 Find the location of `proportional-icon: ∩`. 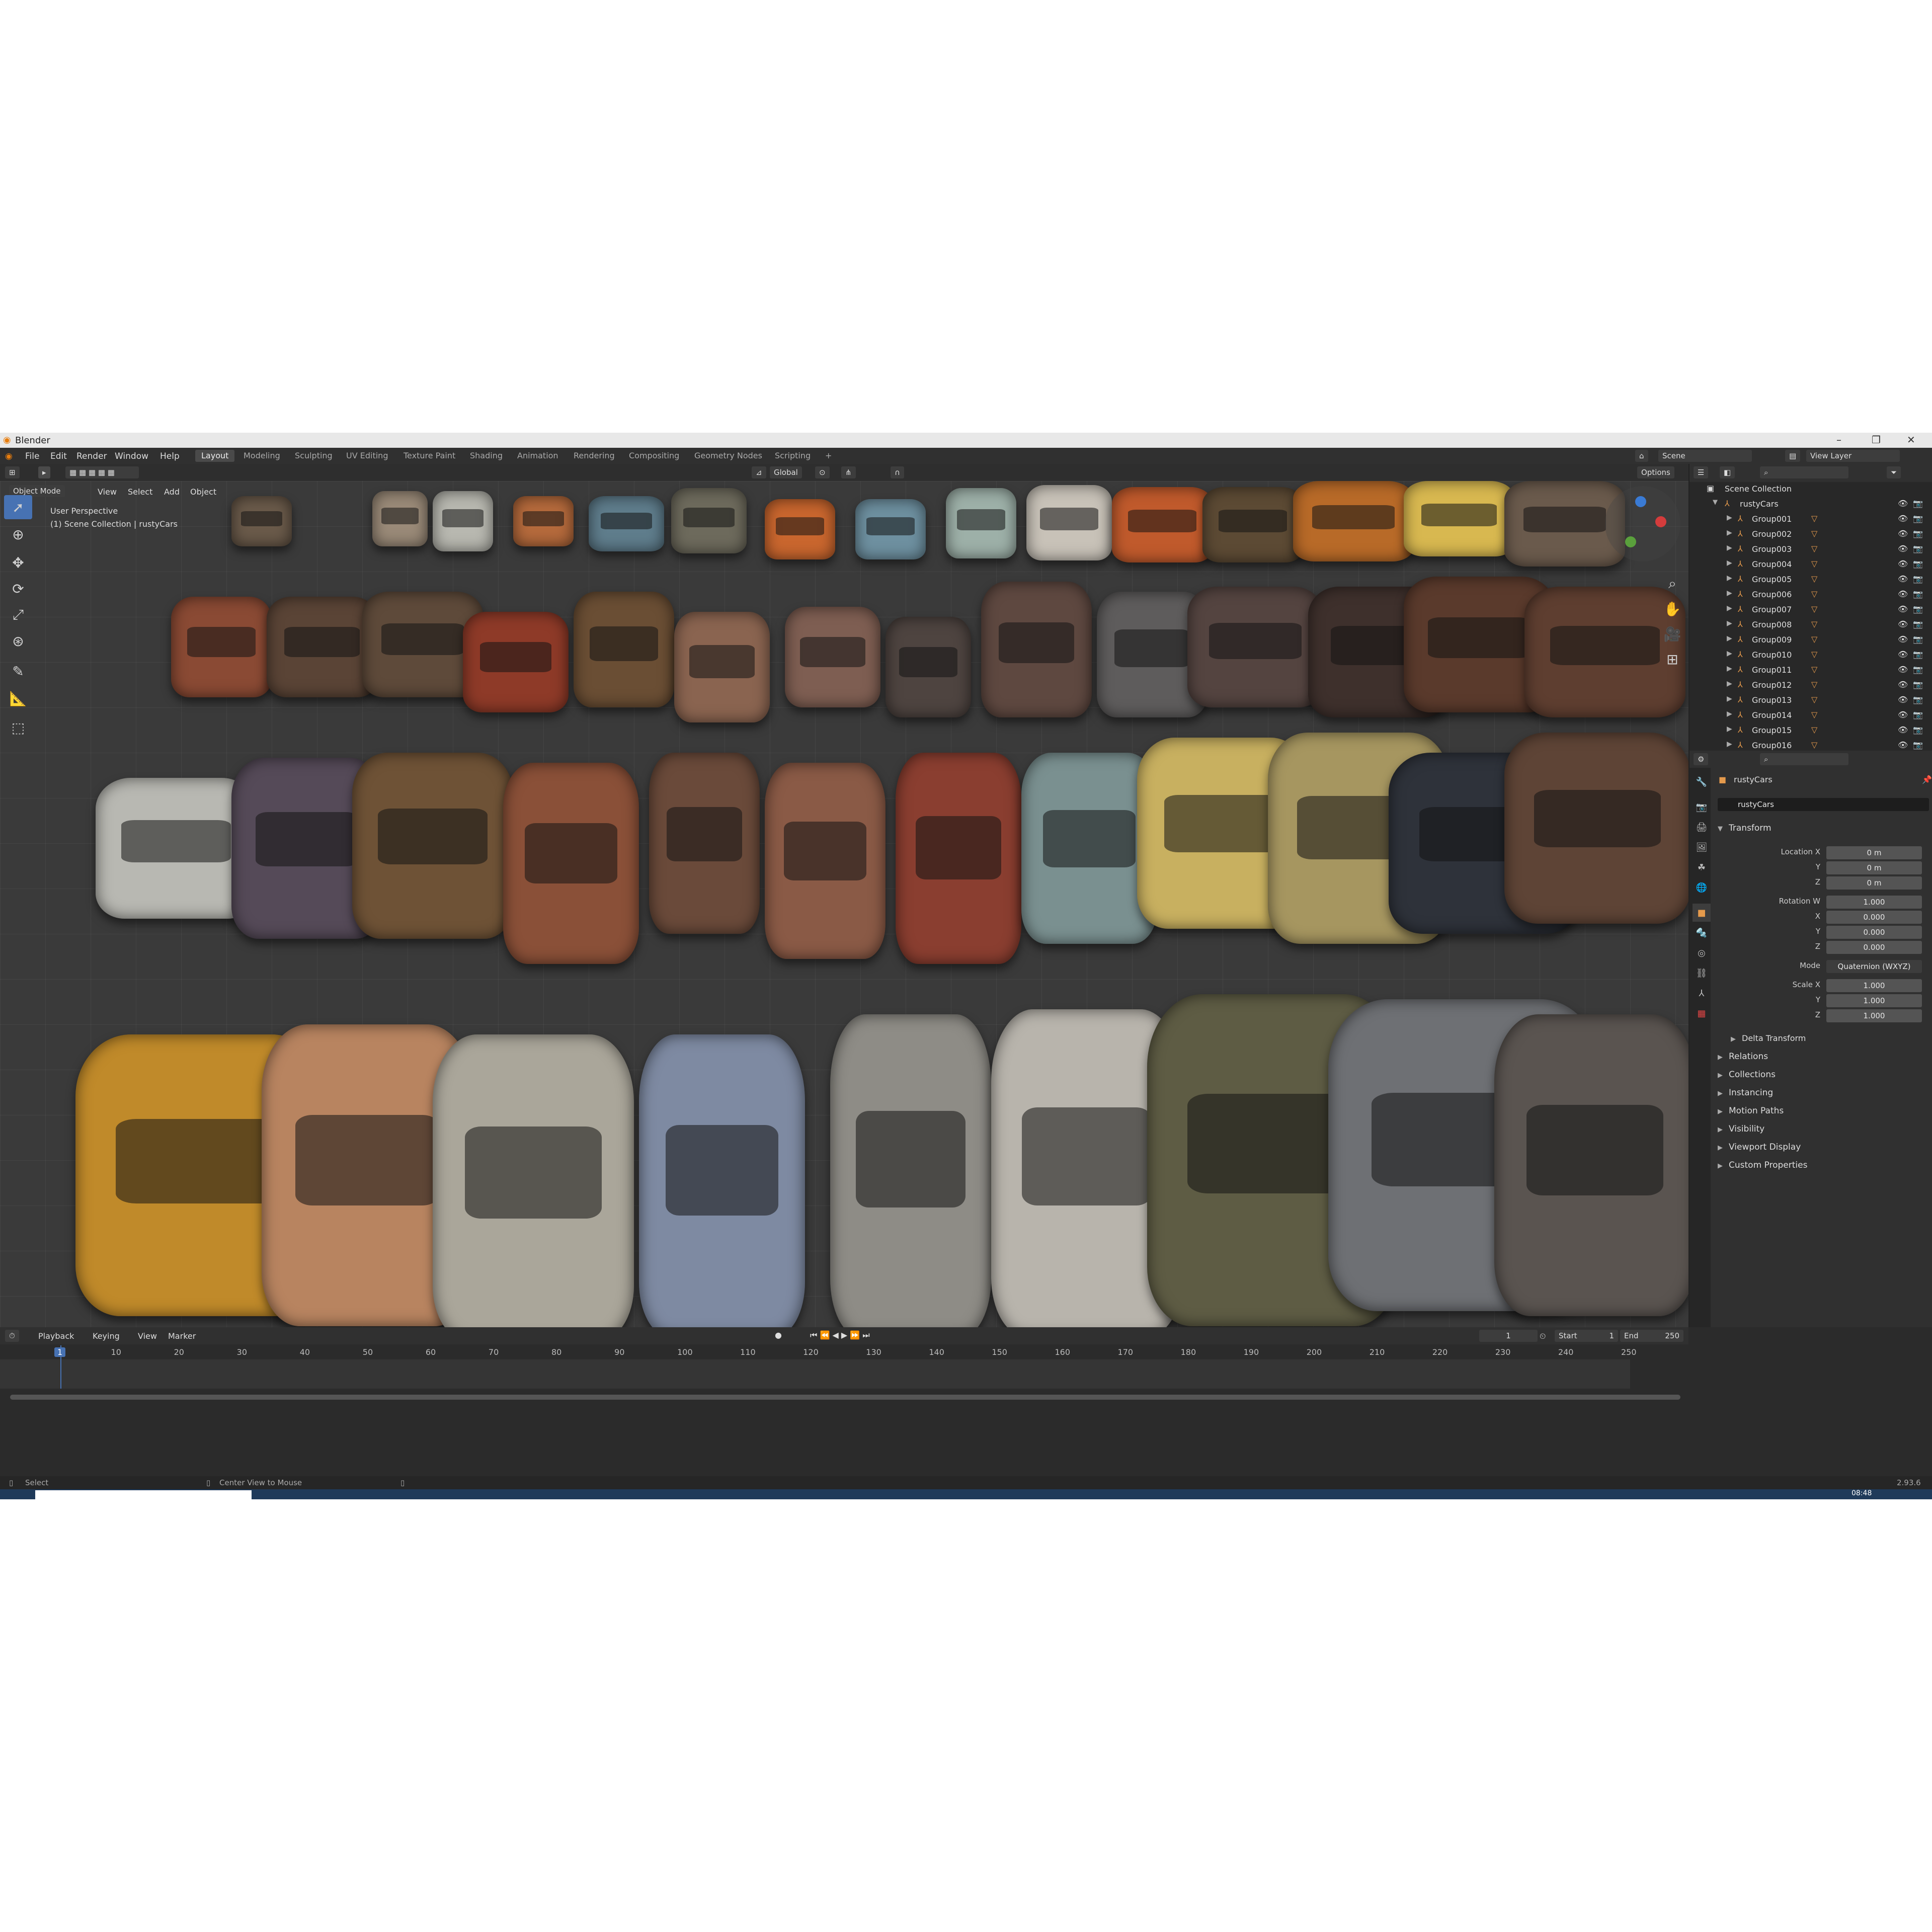

proportional-icon: ∩ is located at coordinates (898, 472).